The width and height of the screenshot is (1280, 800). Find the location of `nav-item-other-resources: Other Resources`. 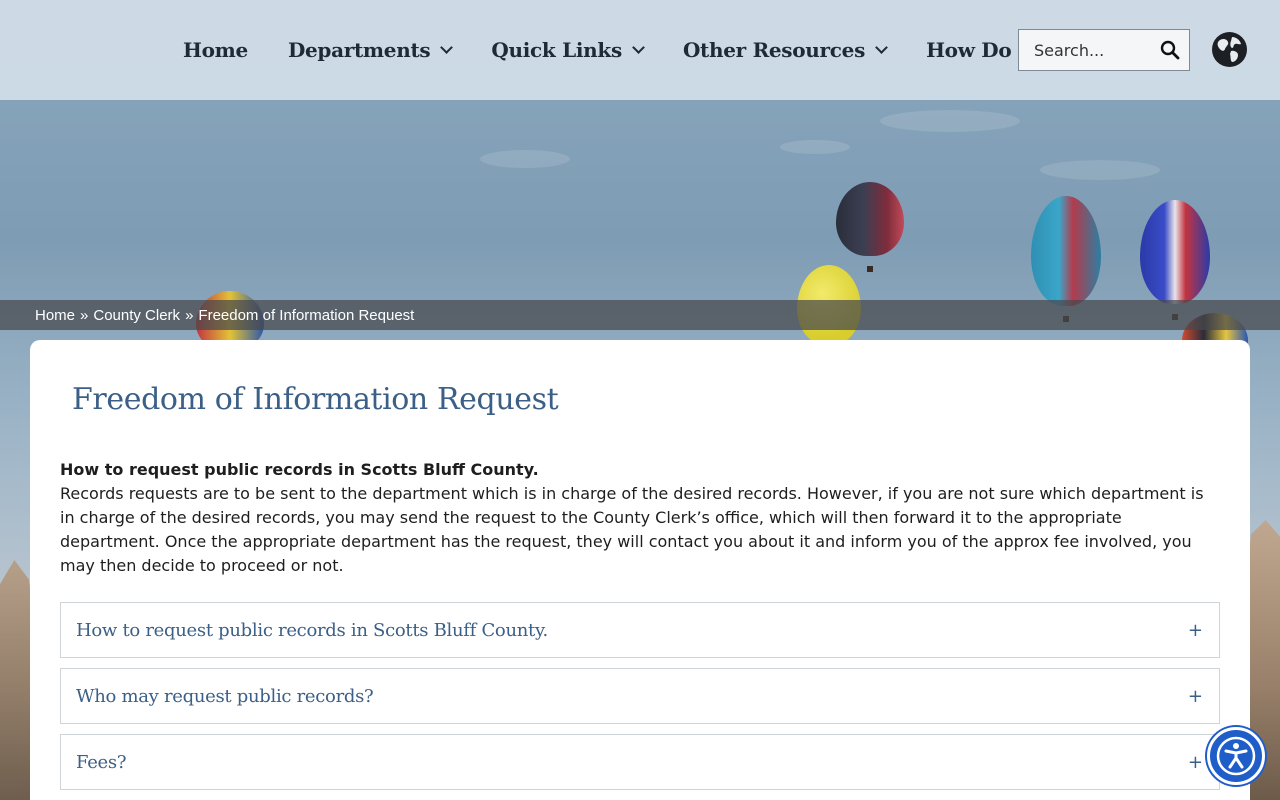

nav-item-other-resources: Other Resources is located at coordinates (785, 50).